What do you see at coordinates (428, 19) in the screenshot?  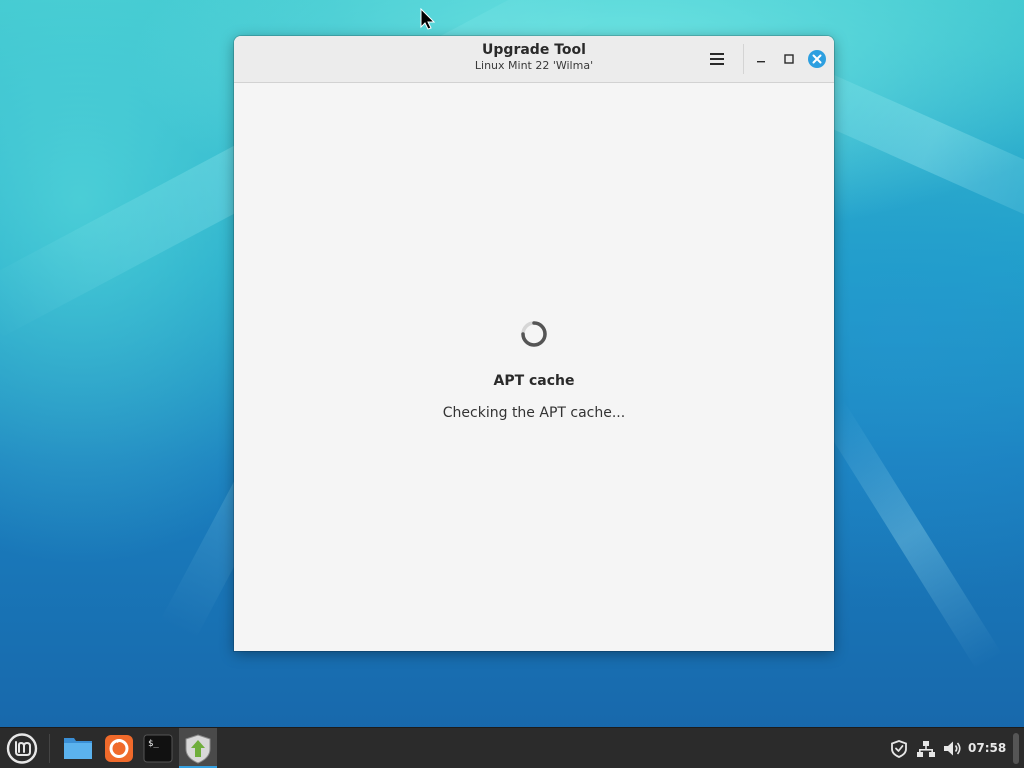 I see `mouse-cursor-icon` at bounding box center [428, 19].